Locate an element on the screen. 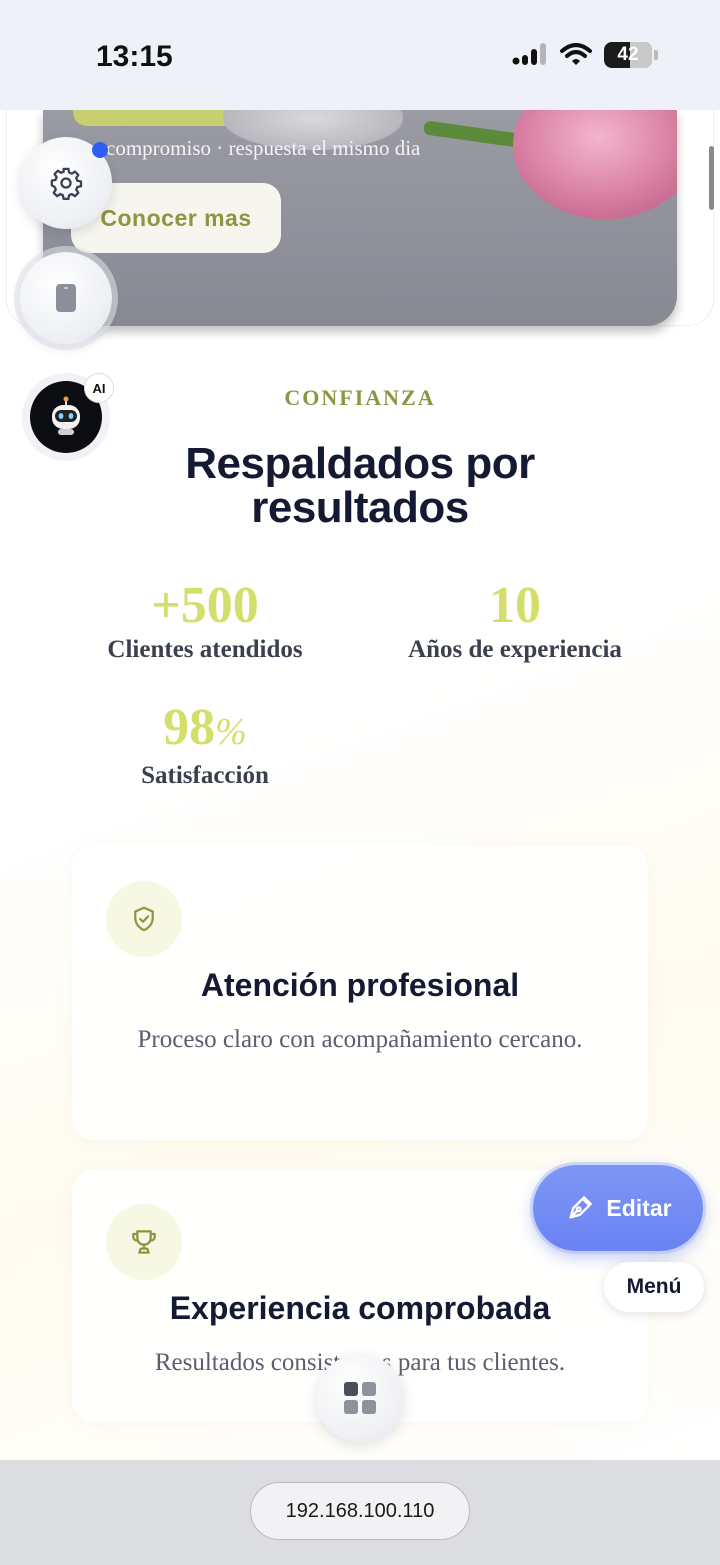 The width and height of the screenshot is (720, 1565). address-bar: 192.168.100.110 is located at coordinates (360, 1511).